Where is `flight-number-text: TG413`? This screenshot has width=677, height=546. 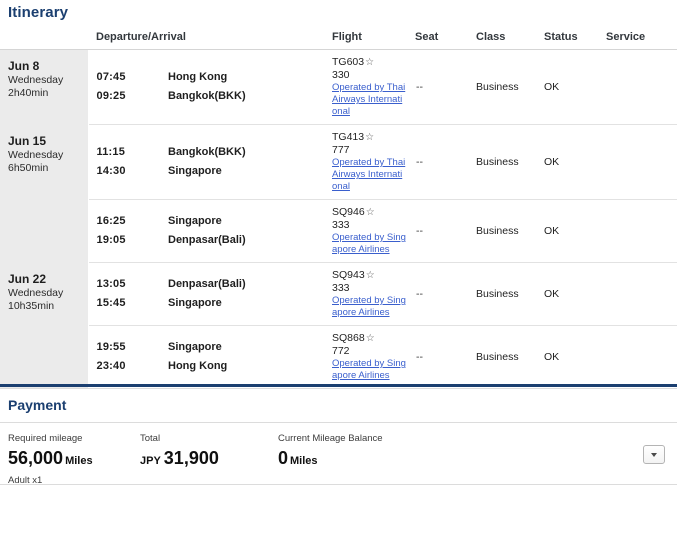 flight-number-text: TG413 is located at coordinates (348, 137).